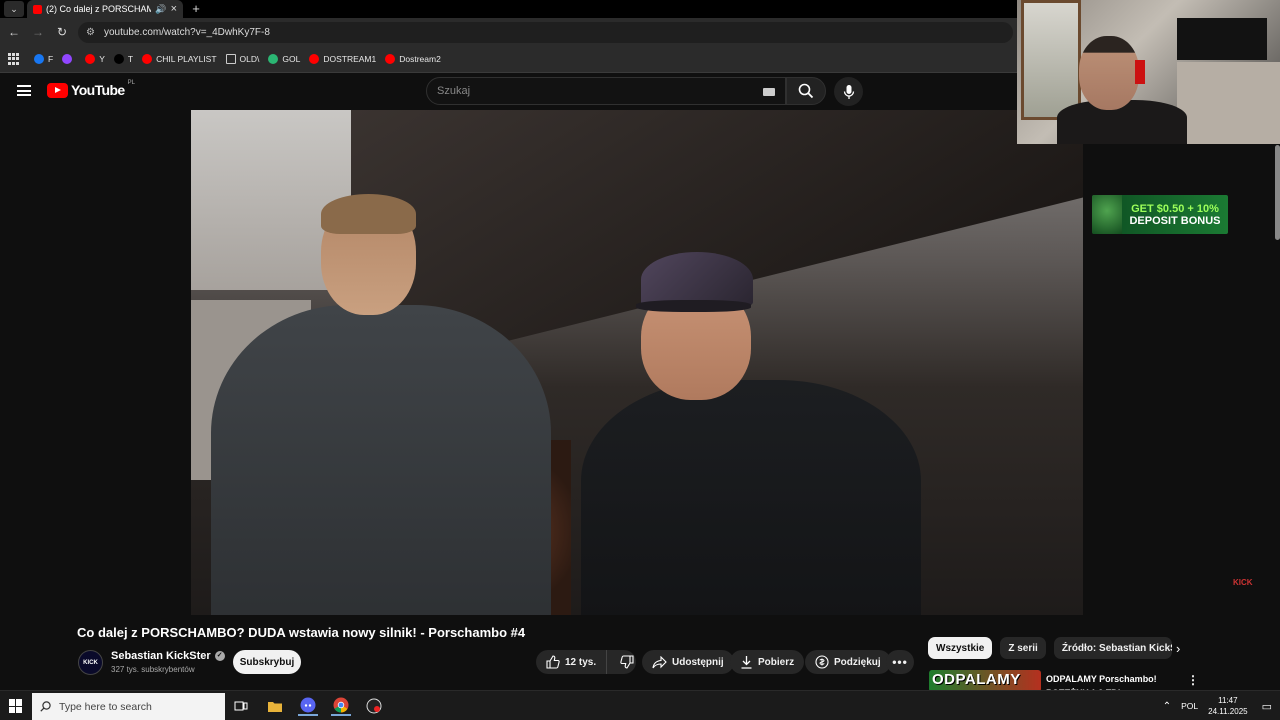  I want to click on bookmark-label: DOSTREAM1, so click(350, 59).